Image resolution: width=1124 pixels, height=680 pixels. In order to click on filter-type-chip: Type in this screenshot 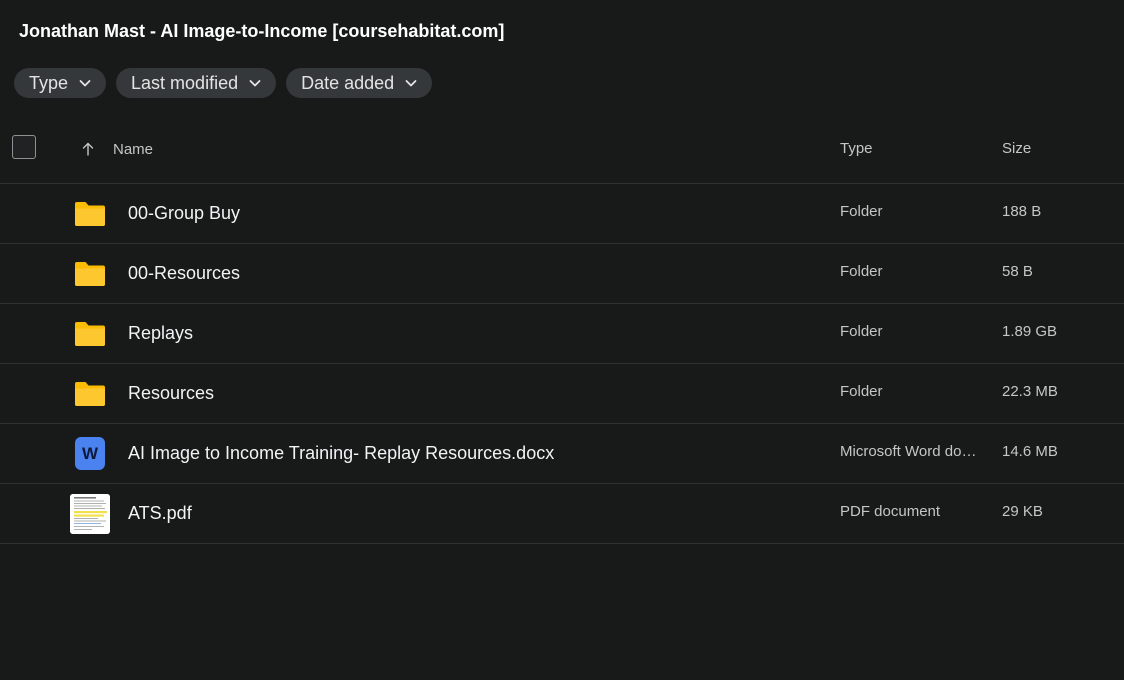, I will do `click(60, 83)`.